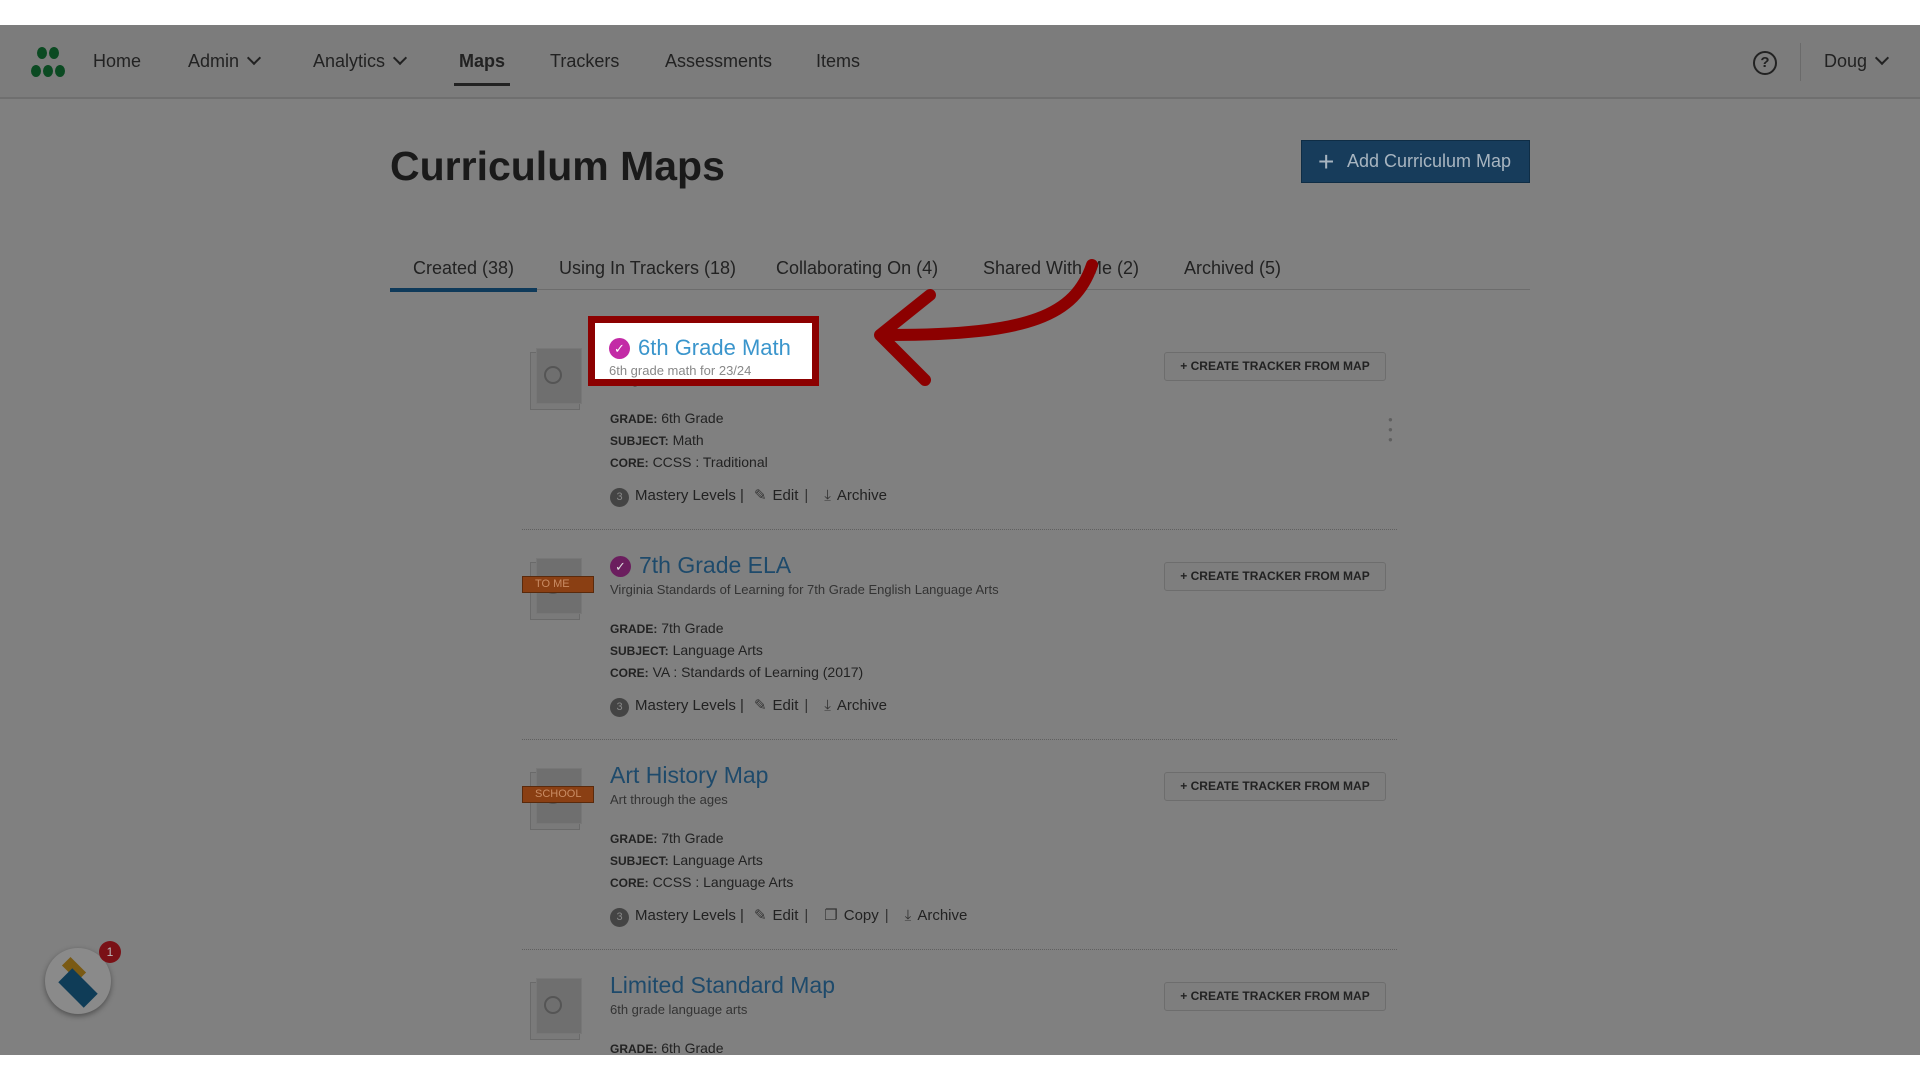  I want to click on value: CCSS : Language Arts, so click(723, 882).